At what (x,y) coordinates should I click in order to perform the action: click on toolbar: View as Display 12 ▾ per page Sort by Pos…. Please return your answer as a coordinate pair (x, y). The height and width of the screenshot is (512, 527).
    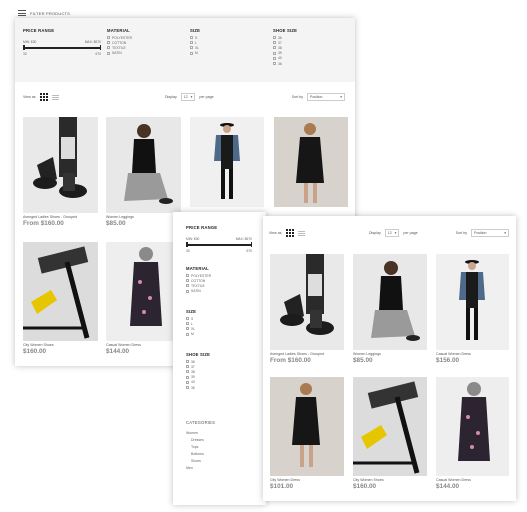
    Looking at the image, I should click on (389, 233).